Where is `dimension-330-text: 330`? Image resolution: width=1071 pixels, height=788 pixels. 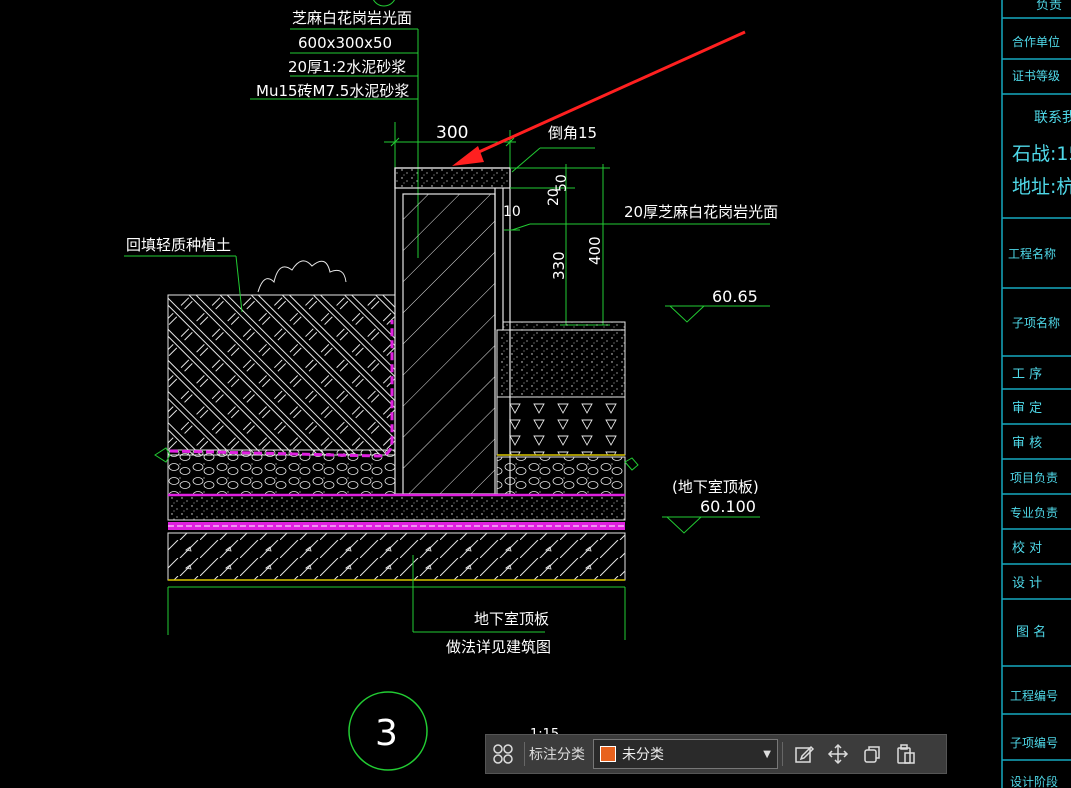
dimension-330-text: 330 is located at coordinates (559, 265).